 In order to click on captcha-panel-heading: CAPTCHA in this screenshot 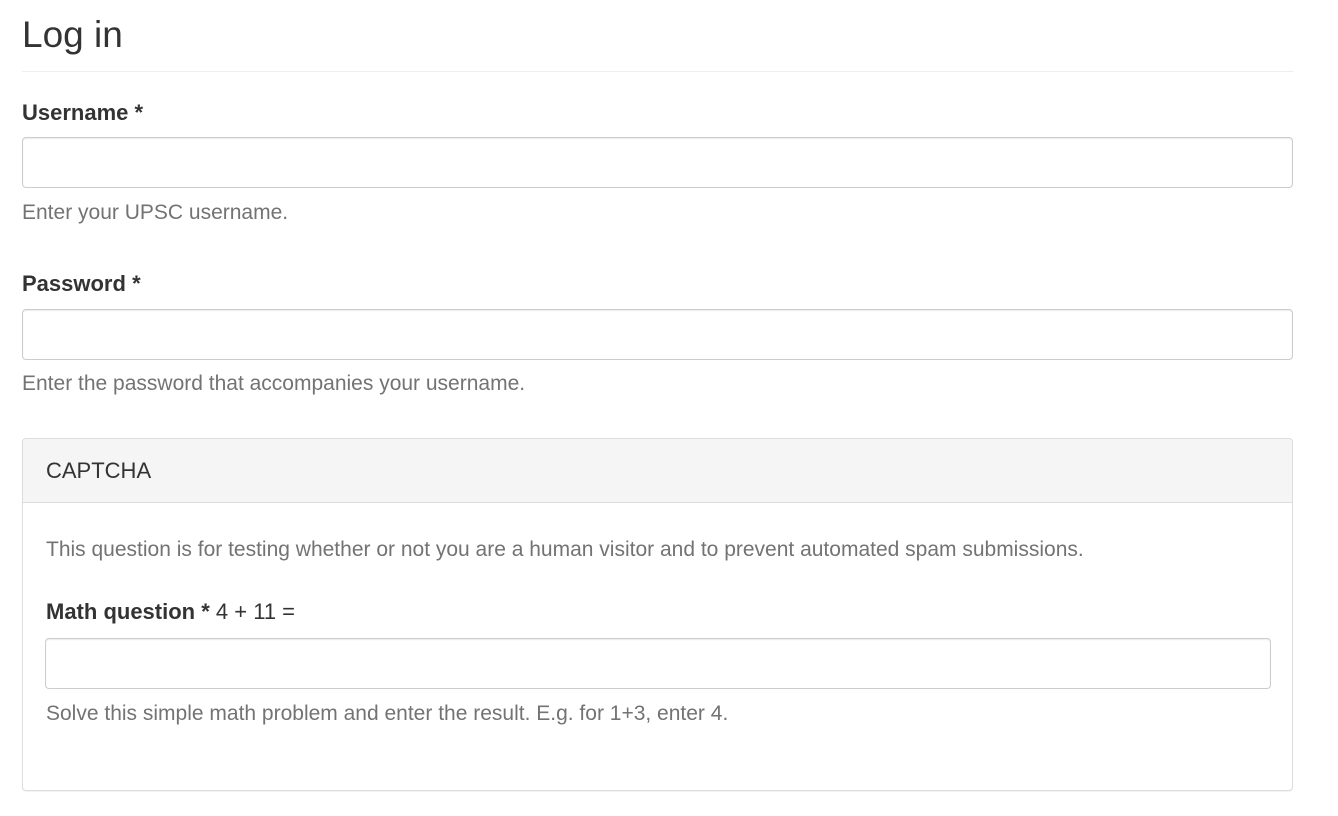, I will do `click(657, 471)`.